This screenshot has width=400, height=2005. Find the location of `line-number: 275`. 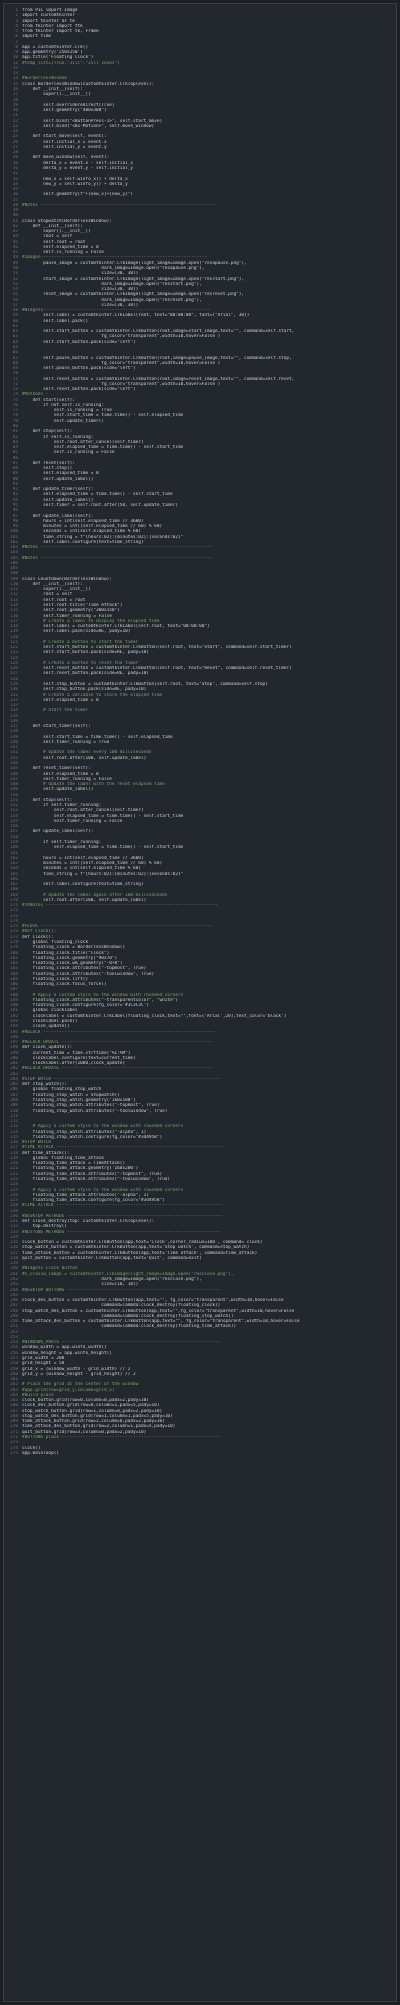

line-number: 275 is located at coordinates (14, 1453).